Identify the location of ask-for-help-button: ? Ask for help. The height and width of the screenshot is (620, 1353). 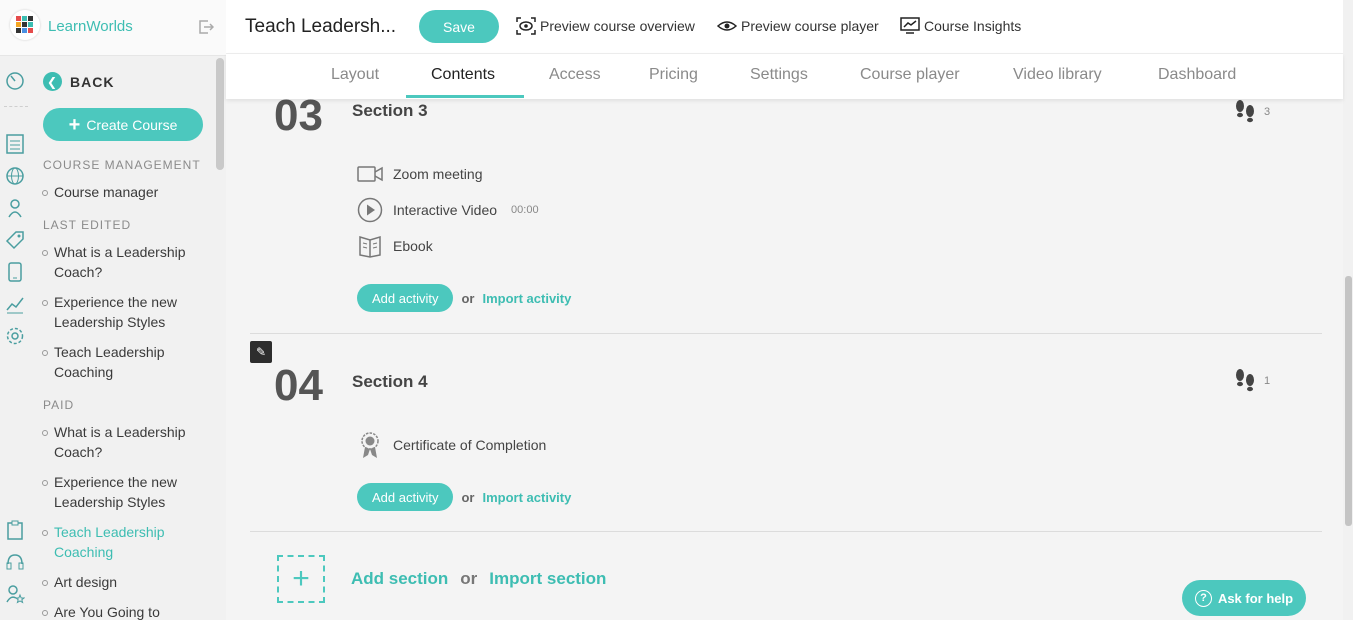
(1244, 598).